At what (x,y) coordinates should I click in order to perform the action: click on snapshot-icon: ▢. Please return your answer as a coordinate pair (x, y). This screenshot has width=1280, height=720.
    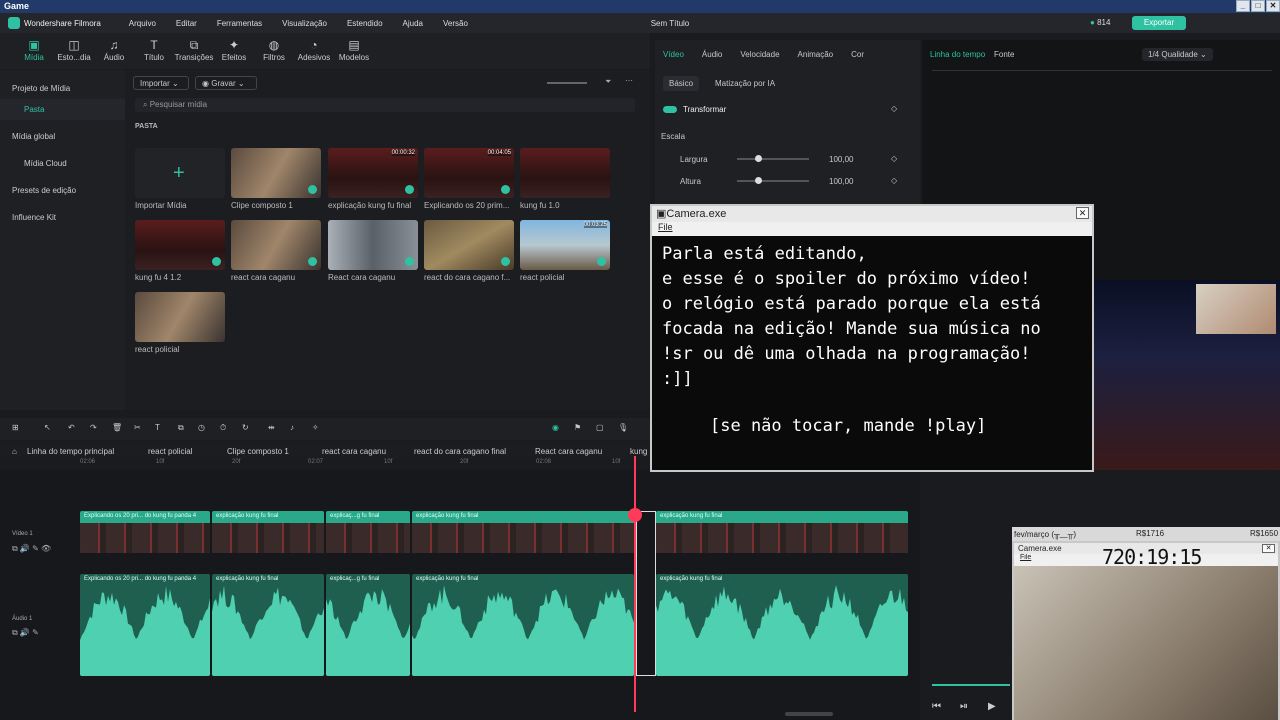
    Looking at the image, I should click on (600, 427).